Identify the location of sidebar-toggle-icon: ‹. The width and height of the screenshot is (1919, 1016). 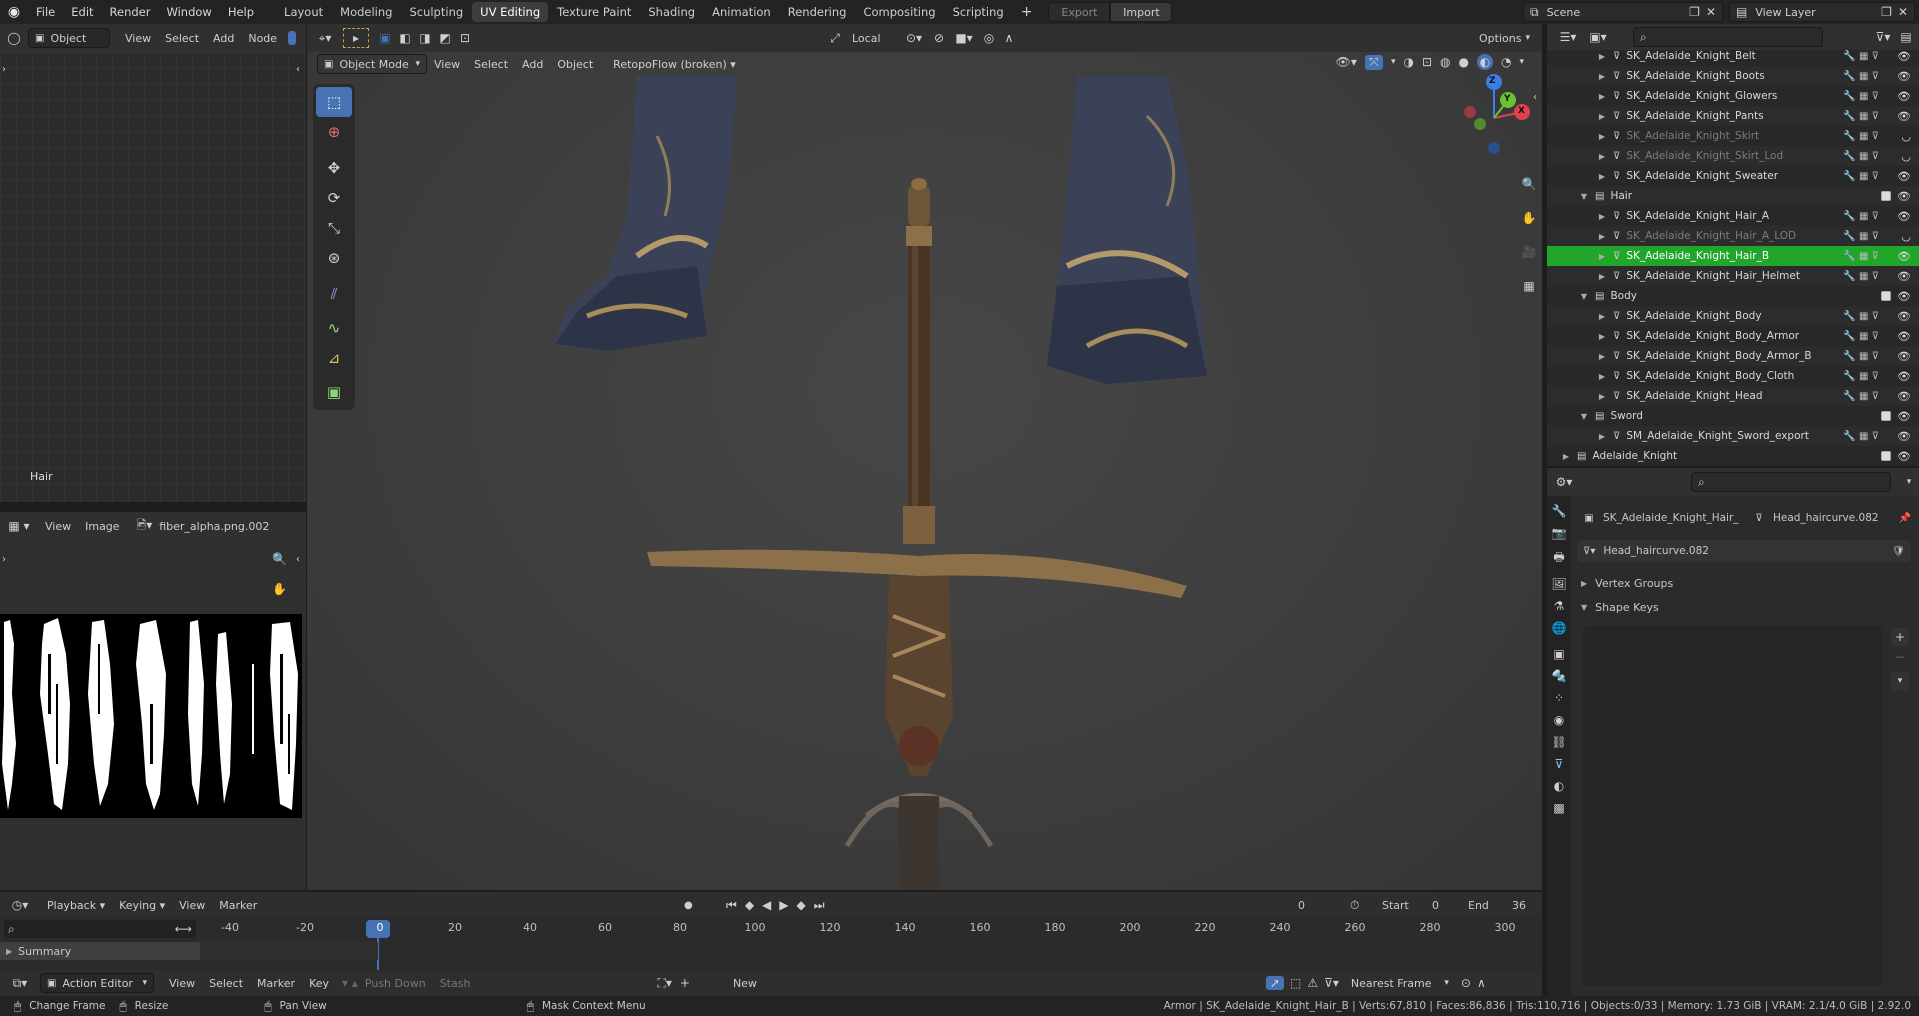
(298, 559).